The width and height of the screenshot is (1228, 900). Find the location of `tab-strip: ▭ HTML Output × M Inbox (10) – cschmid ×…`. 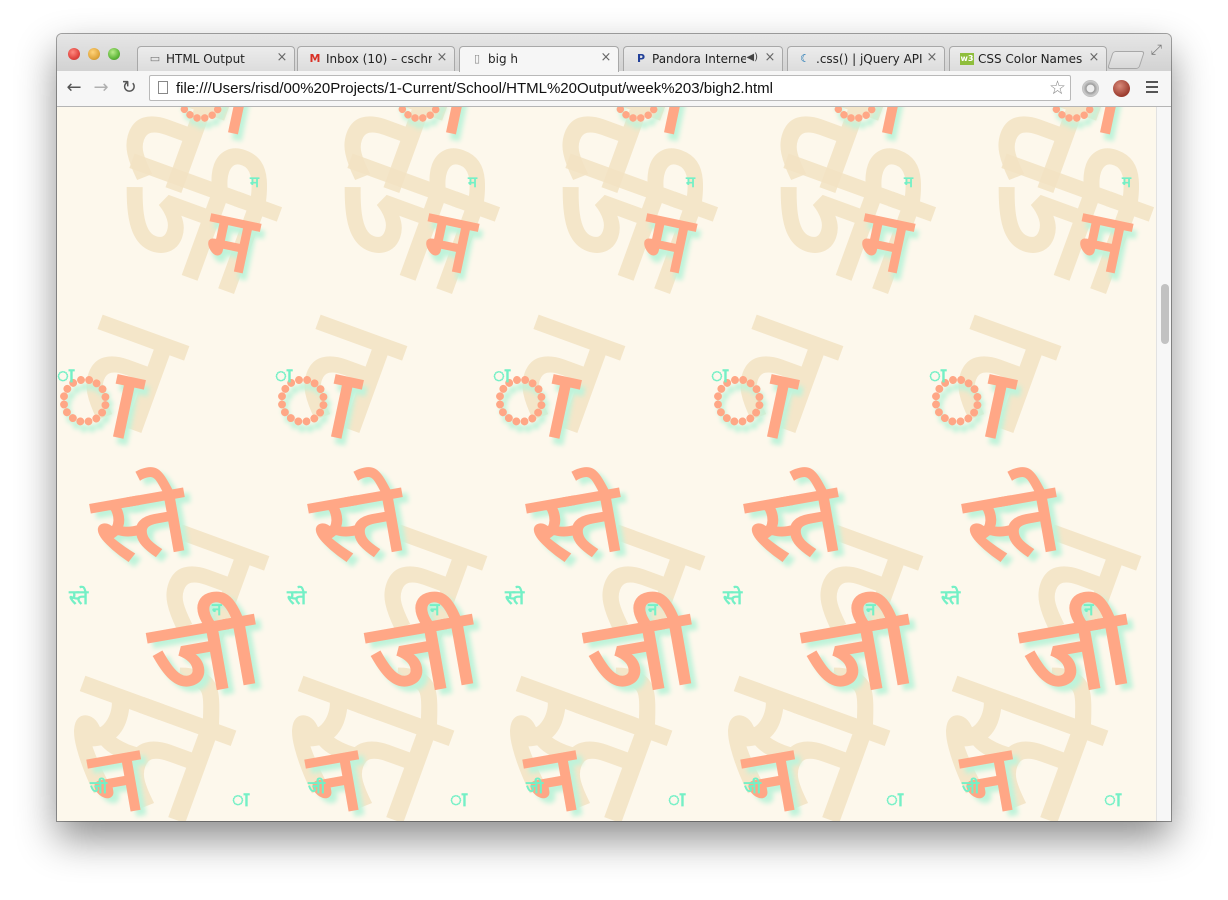

tab-strip: ▭ HTML Output × M Inbox (10) – cschmid ×… is located at coordinates (614, 53).